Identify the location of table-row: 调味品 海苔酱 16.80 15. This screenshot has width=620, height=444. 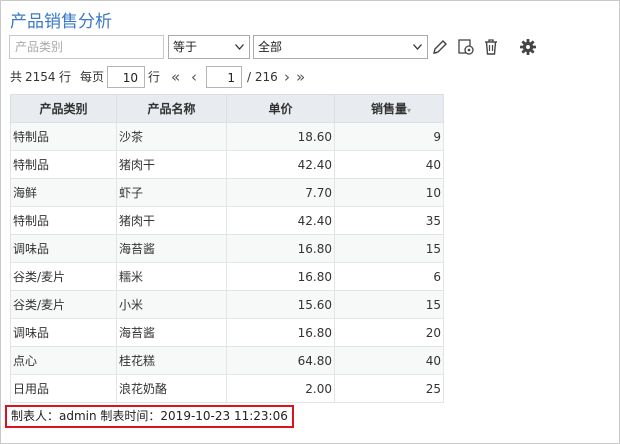
(227, 248).